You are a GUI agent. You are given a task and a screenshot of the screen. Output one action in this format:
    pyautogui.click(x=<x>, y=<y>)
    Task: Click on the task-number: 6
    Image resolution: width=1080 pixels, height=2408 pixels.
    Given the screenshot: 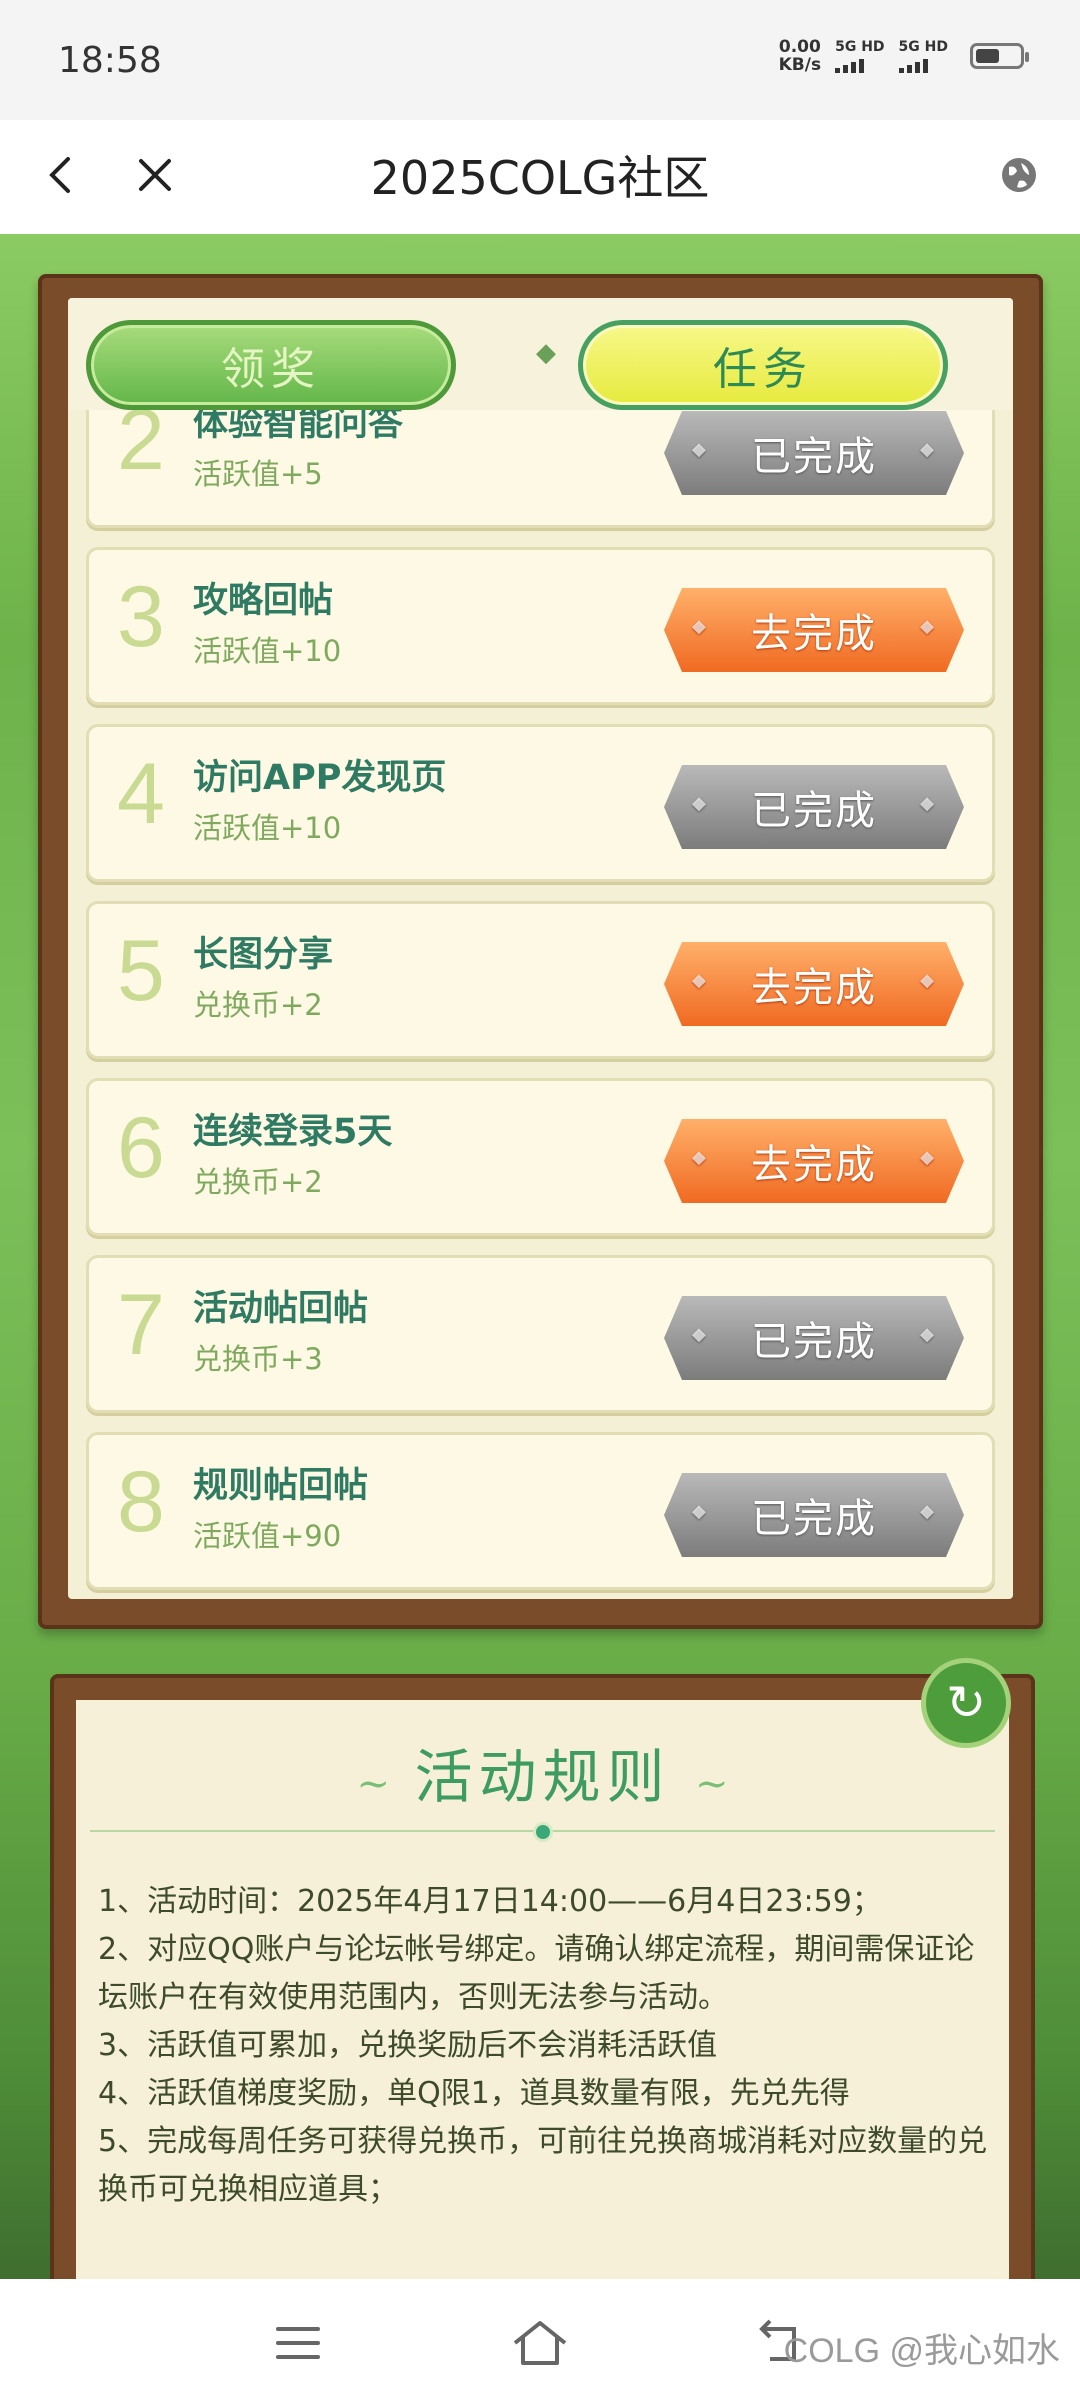 What is the action you would take?
    pyautogui.click(x=141, y=1148)
    